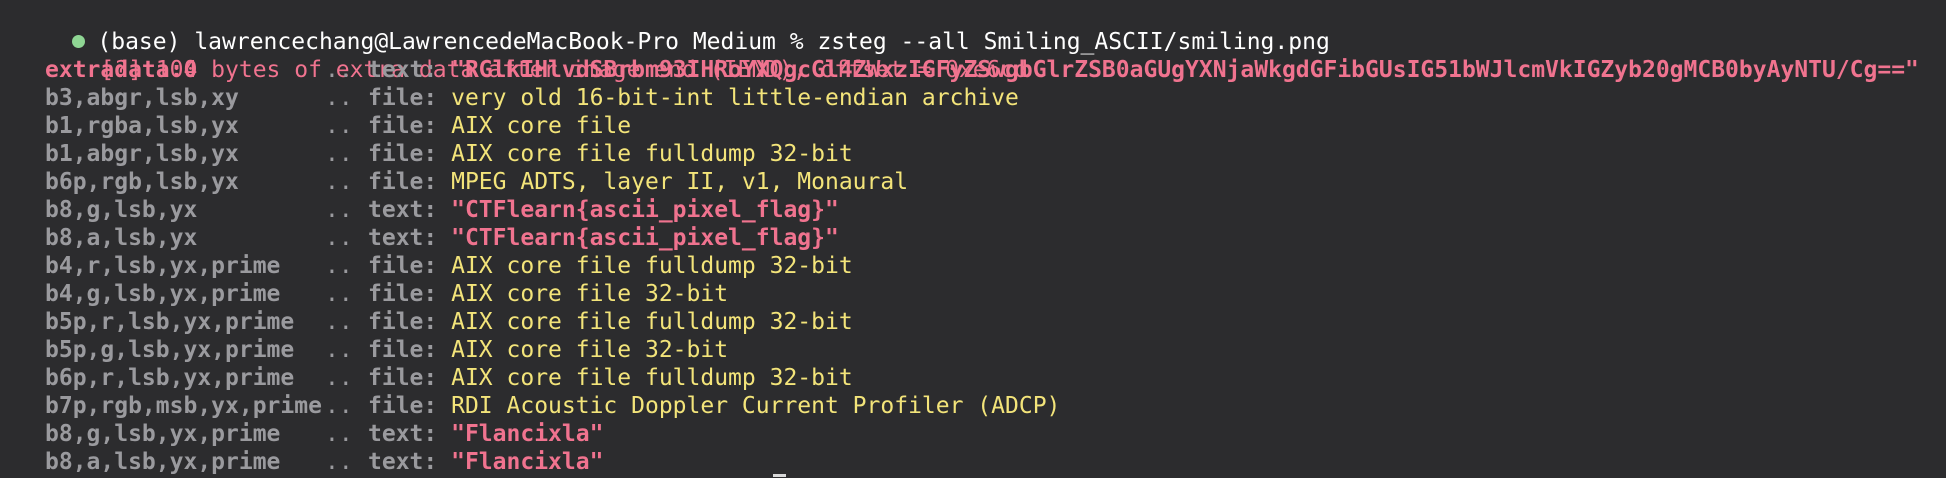  Describe the element at coordinates (163, 294) in the screenshot. I see `row-label: b4,g,lsb,yx,prime` at that location.